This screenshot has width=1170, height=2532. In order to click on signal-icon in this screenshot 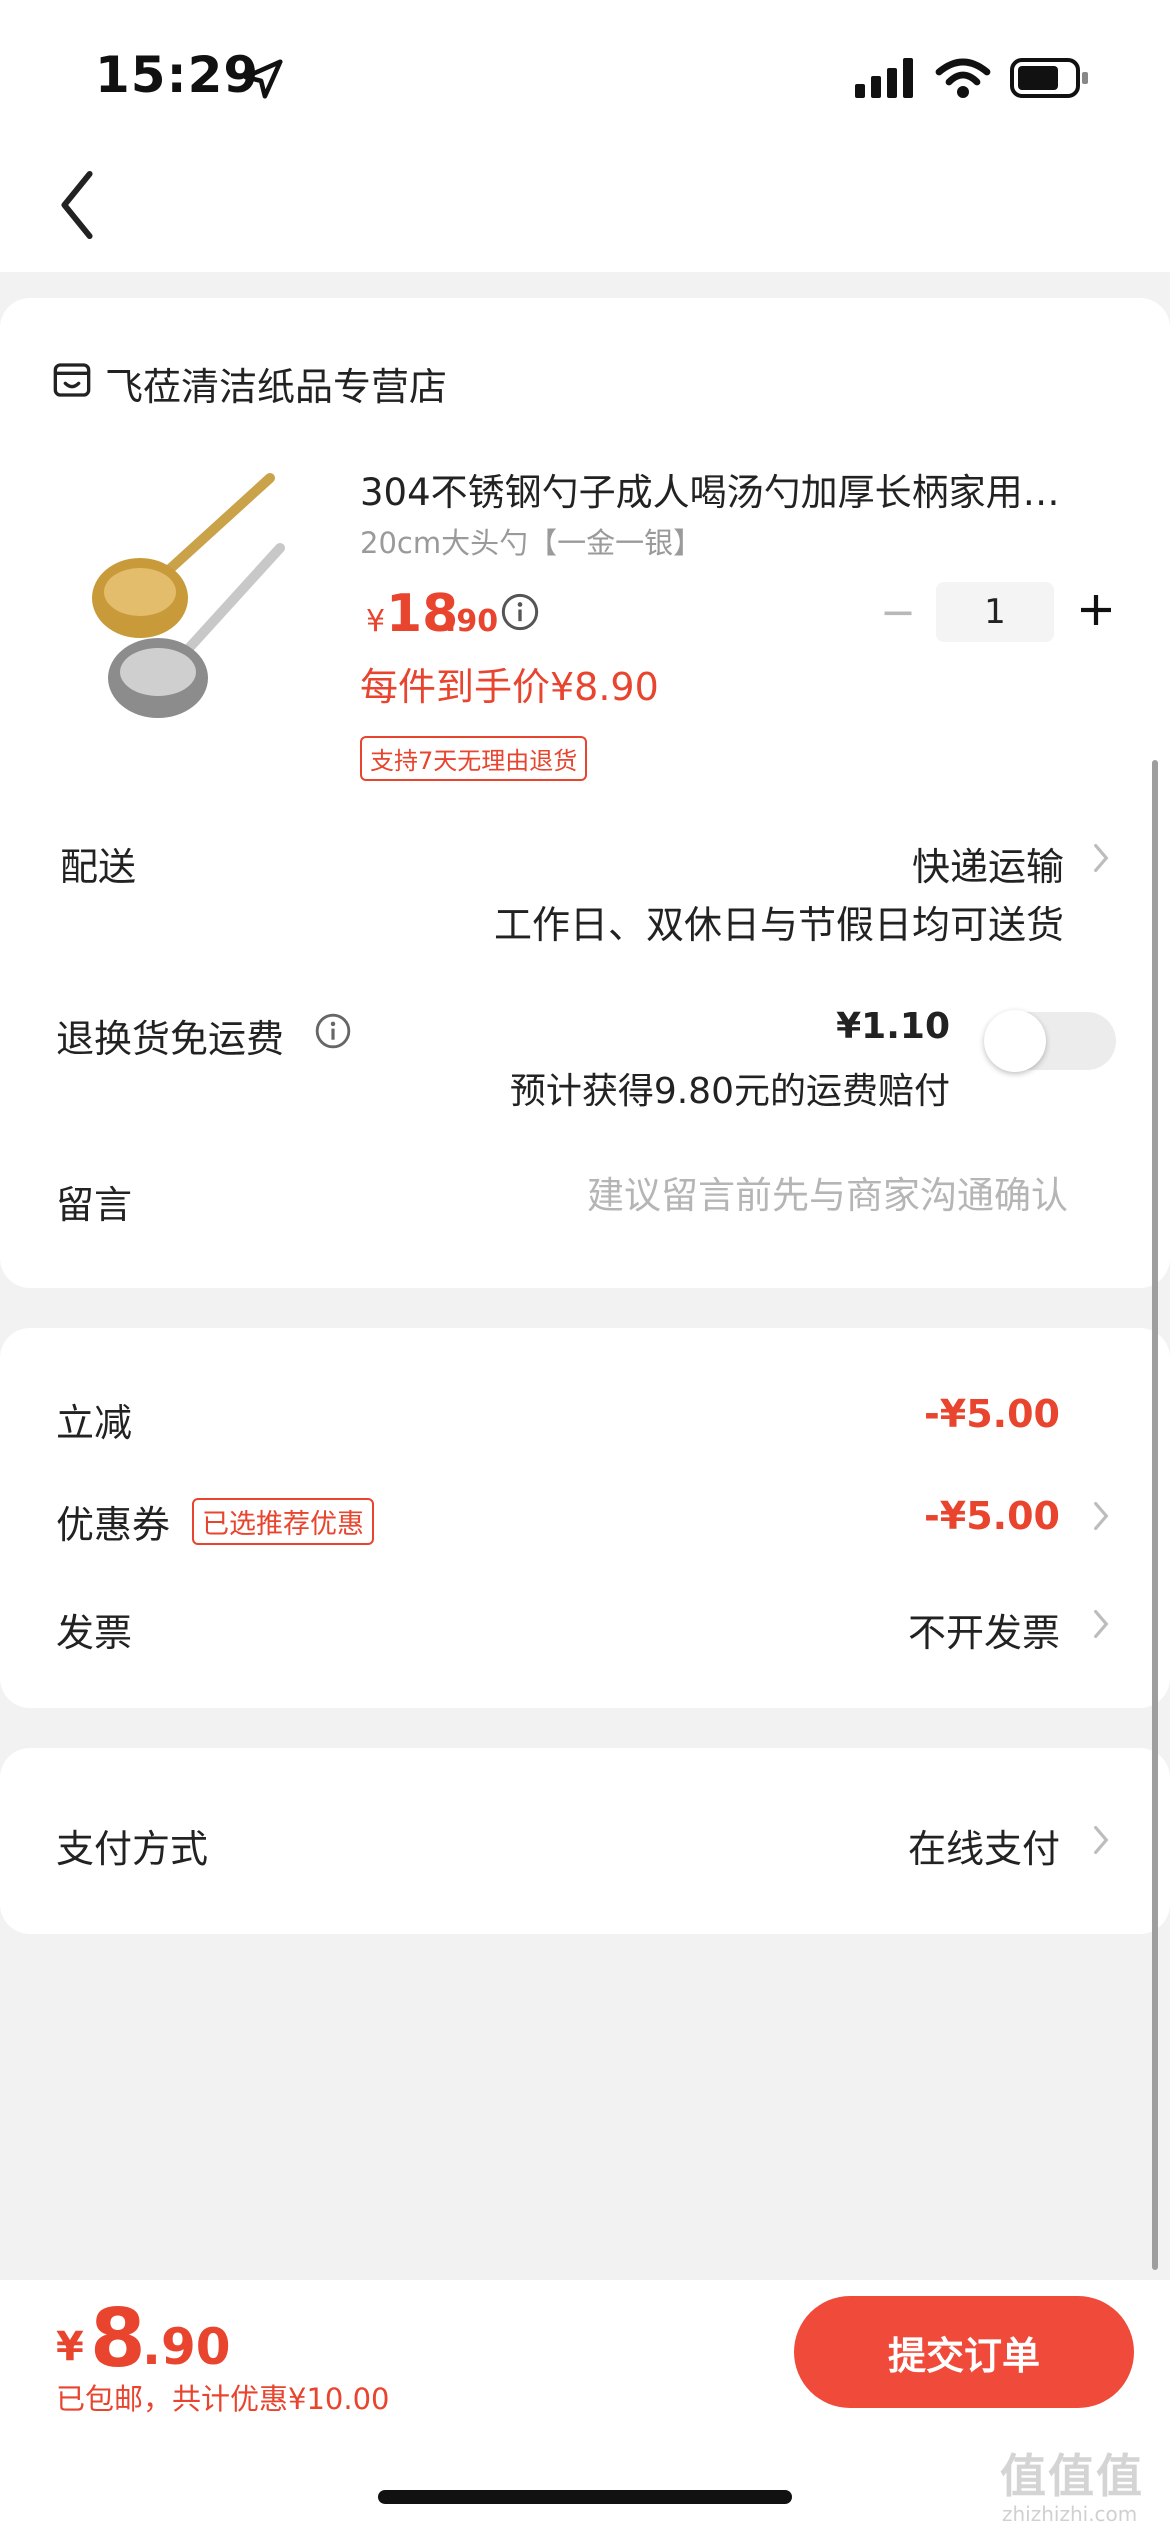, I will do `click(884, 78)`.